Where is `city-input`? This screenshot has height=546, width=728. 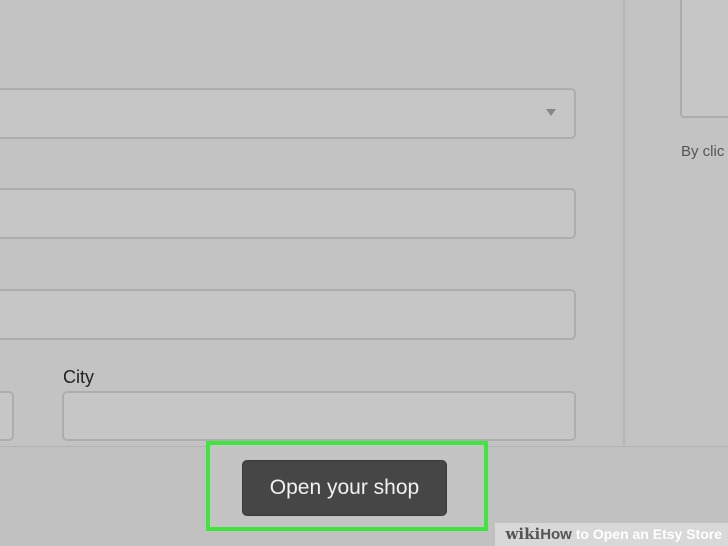 city-input is located at coordinates (319, 416).